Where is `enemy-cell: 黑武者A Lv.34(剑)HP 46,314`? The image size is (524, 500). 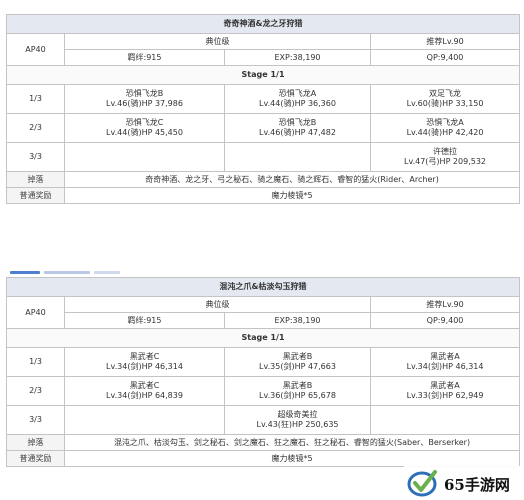 enemy-cell: 黑武者A Lv.34(剑)HP 46,314 is located at coordinates (445, 362).